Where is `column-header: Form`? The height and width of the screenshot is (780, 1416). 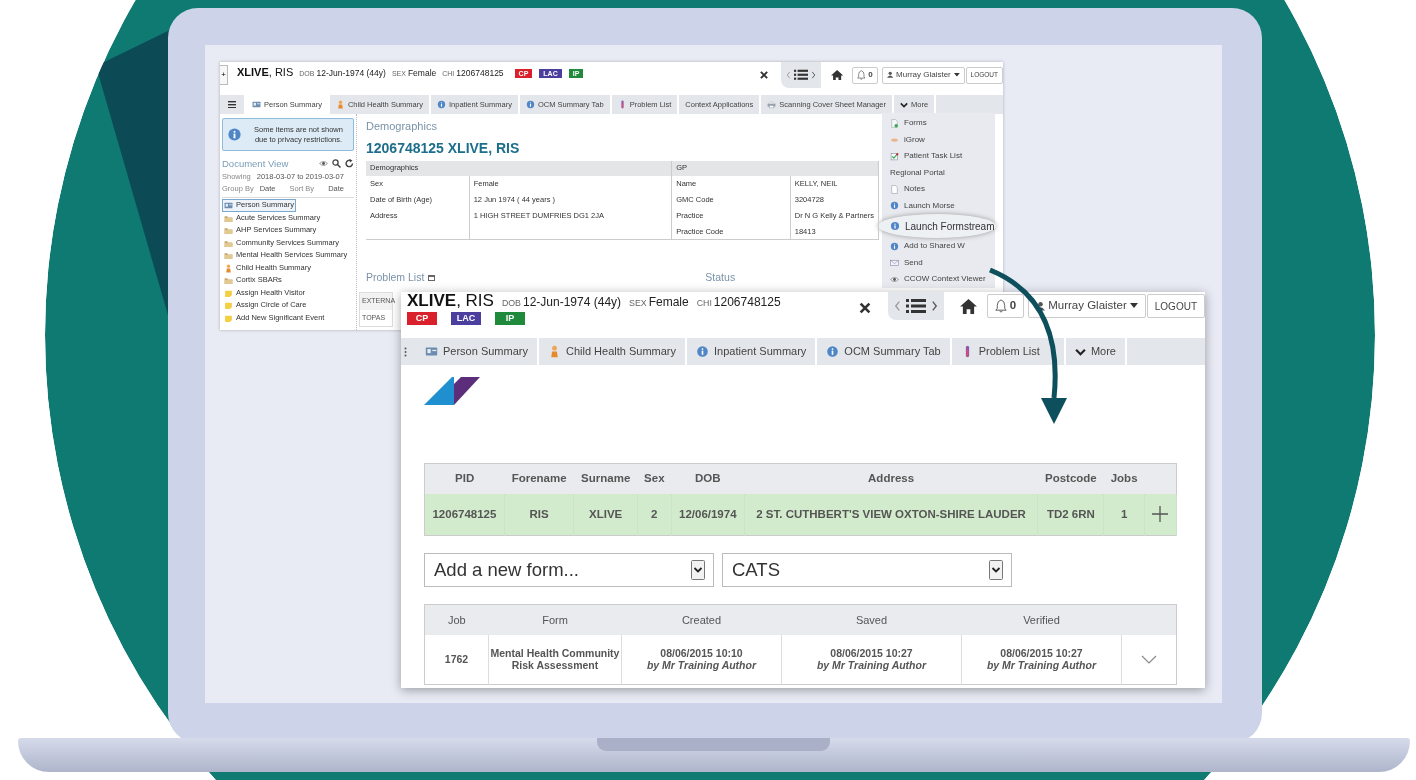 column-header: Form is located at coordinates (555, 619).